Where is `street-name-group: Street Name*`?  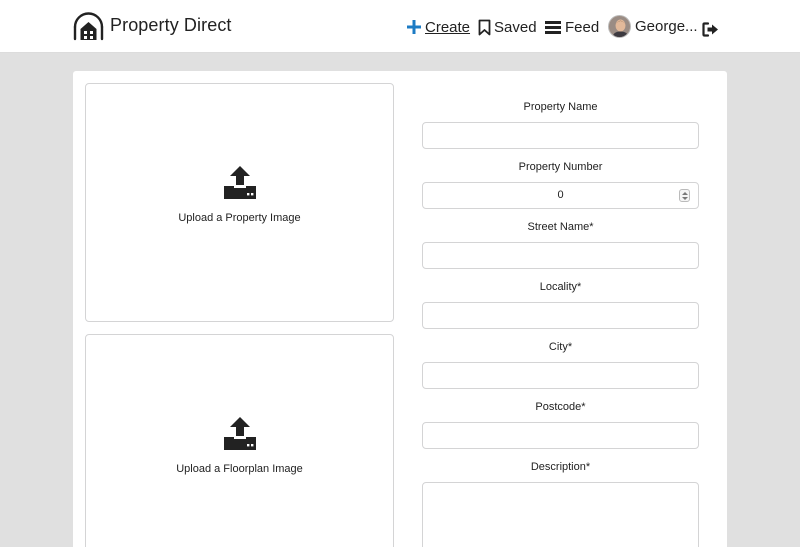
street-name-group: Street Name* is located at coordinates (560, 245).